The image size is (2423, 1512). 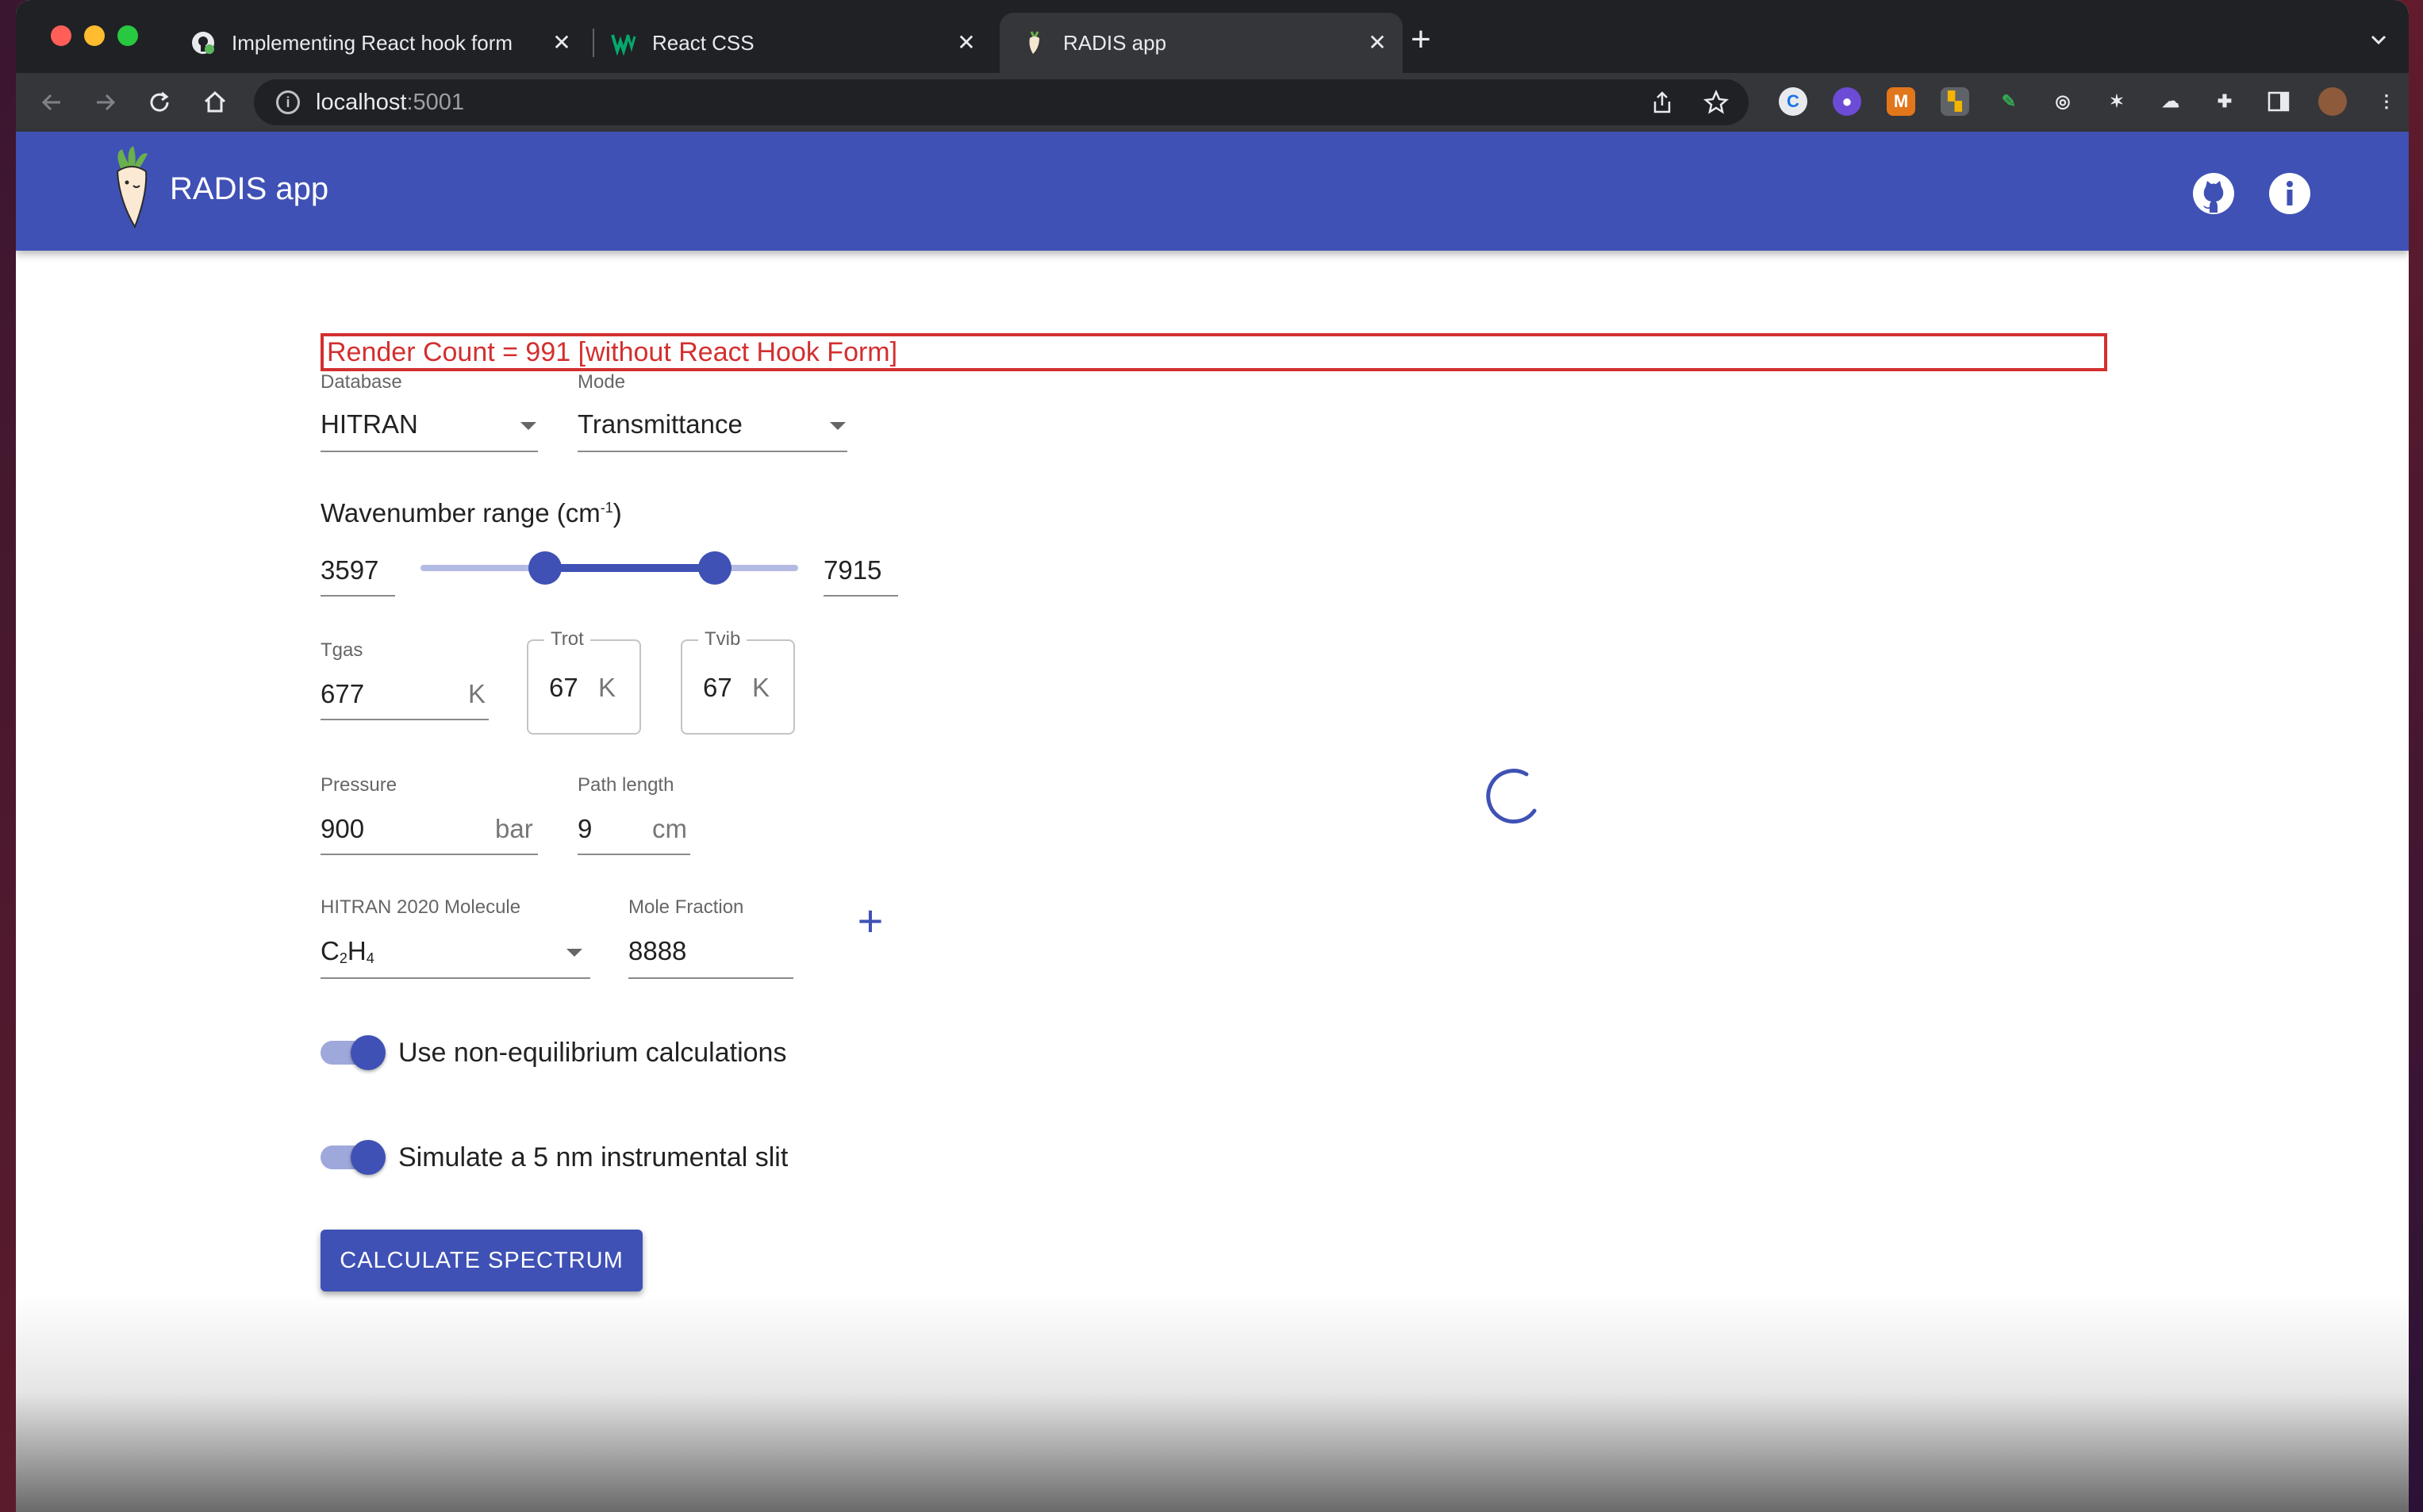 I want to click on wavenumber-title-exponent: -1, so click(x=606, y=508).